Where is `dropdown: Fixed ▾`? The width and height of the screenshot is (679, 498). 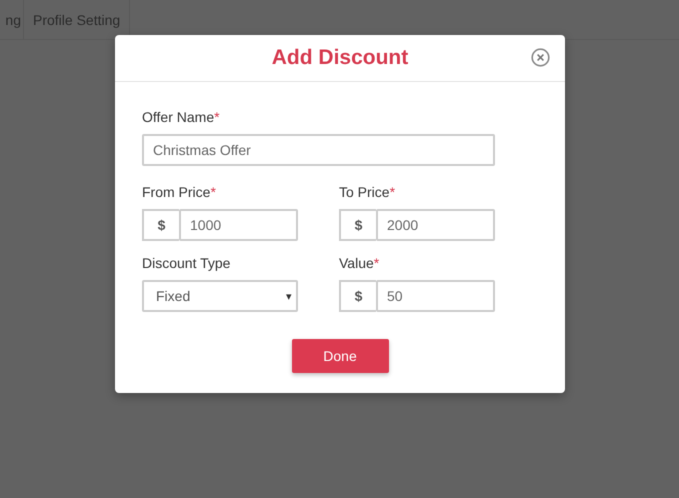 dropdown: Fixed ▾ is located at coordinates (220, 296).